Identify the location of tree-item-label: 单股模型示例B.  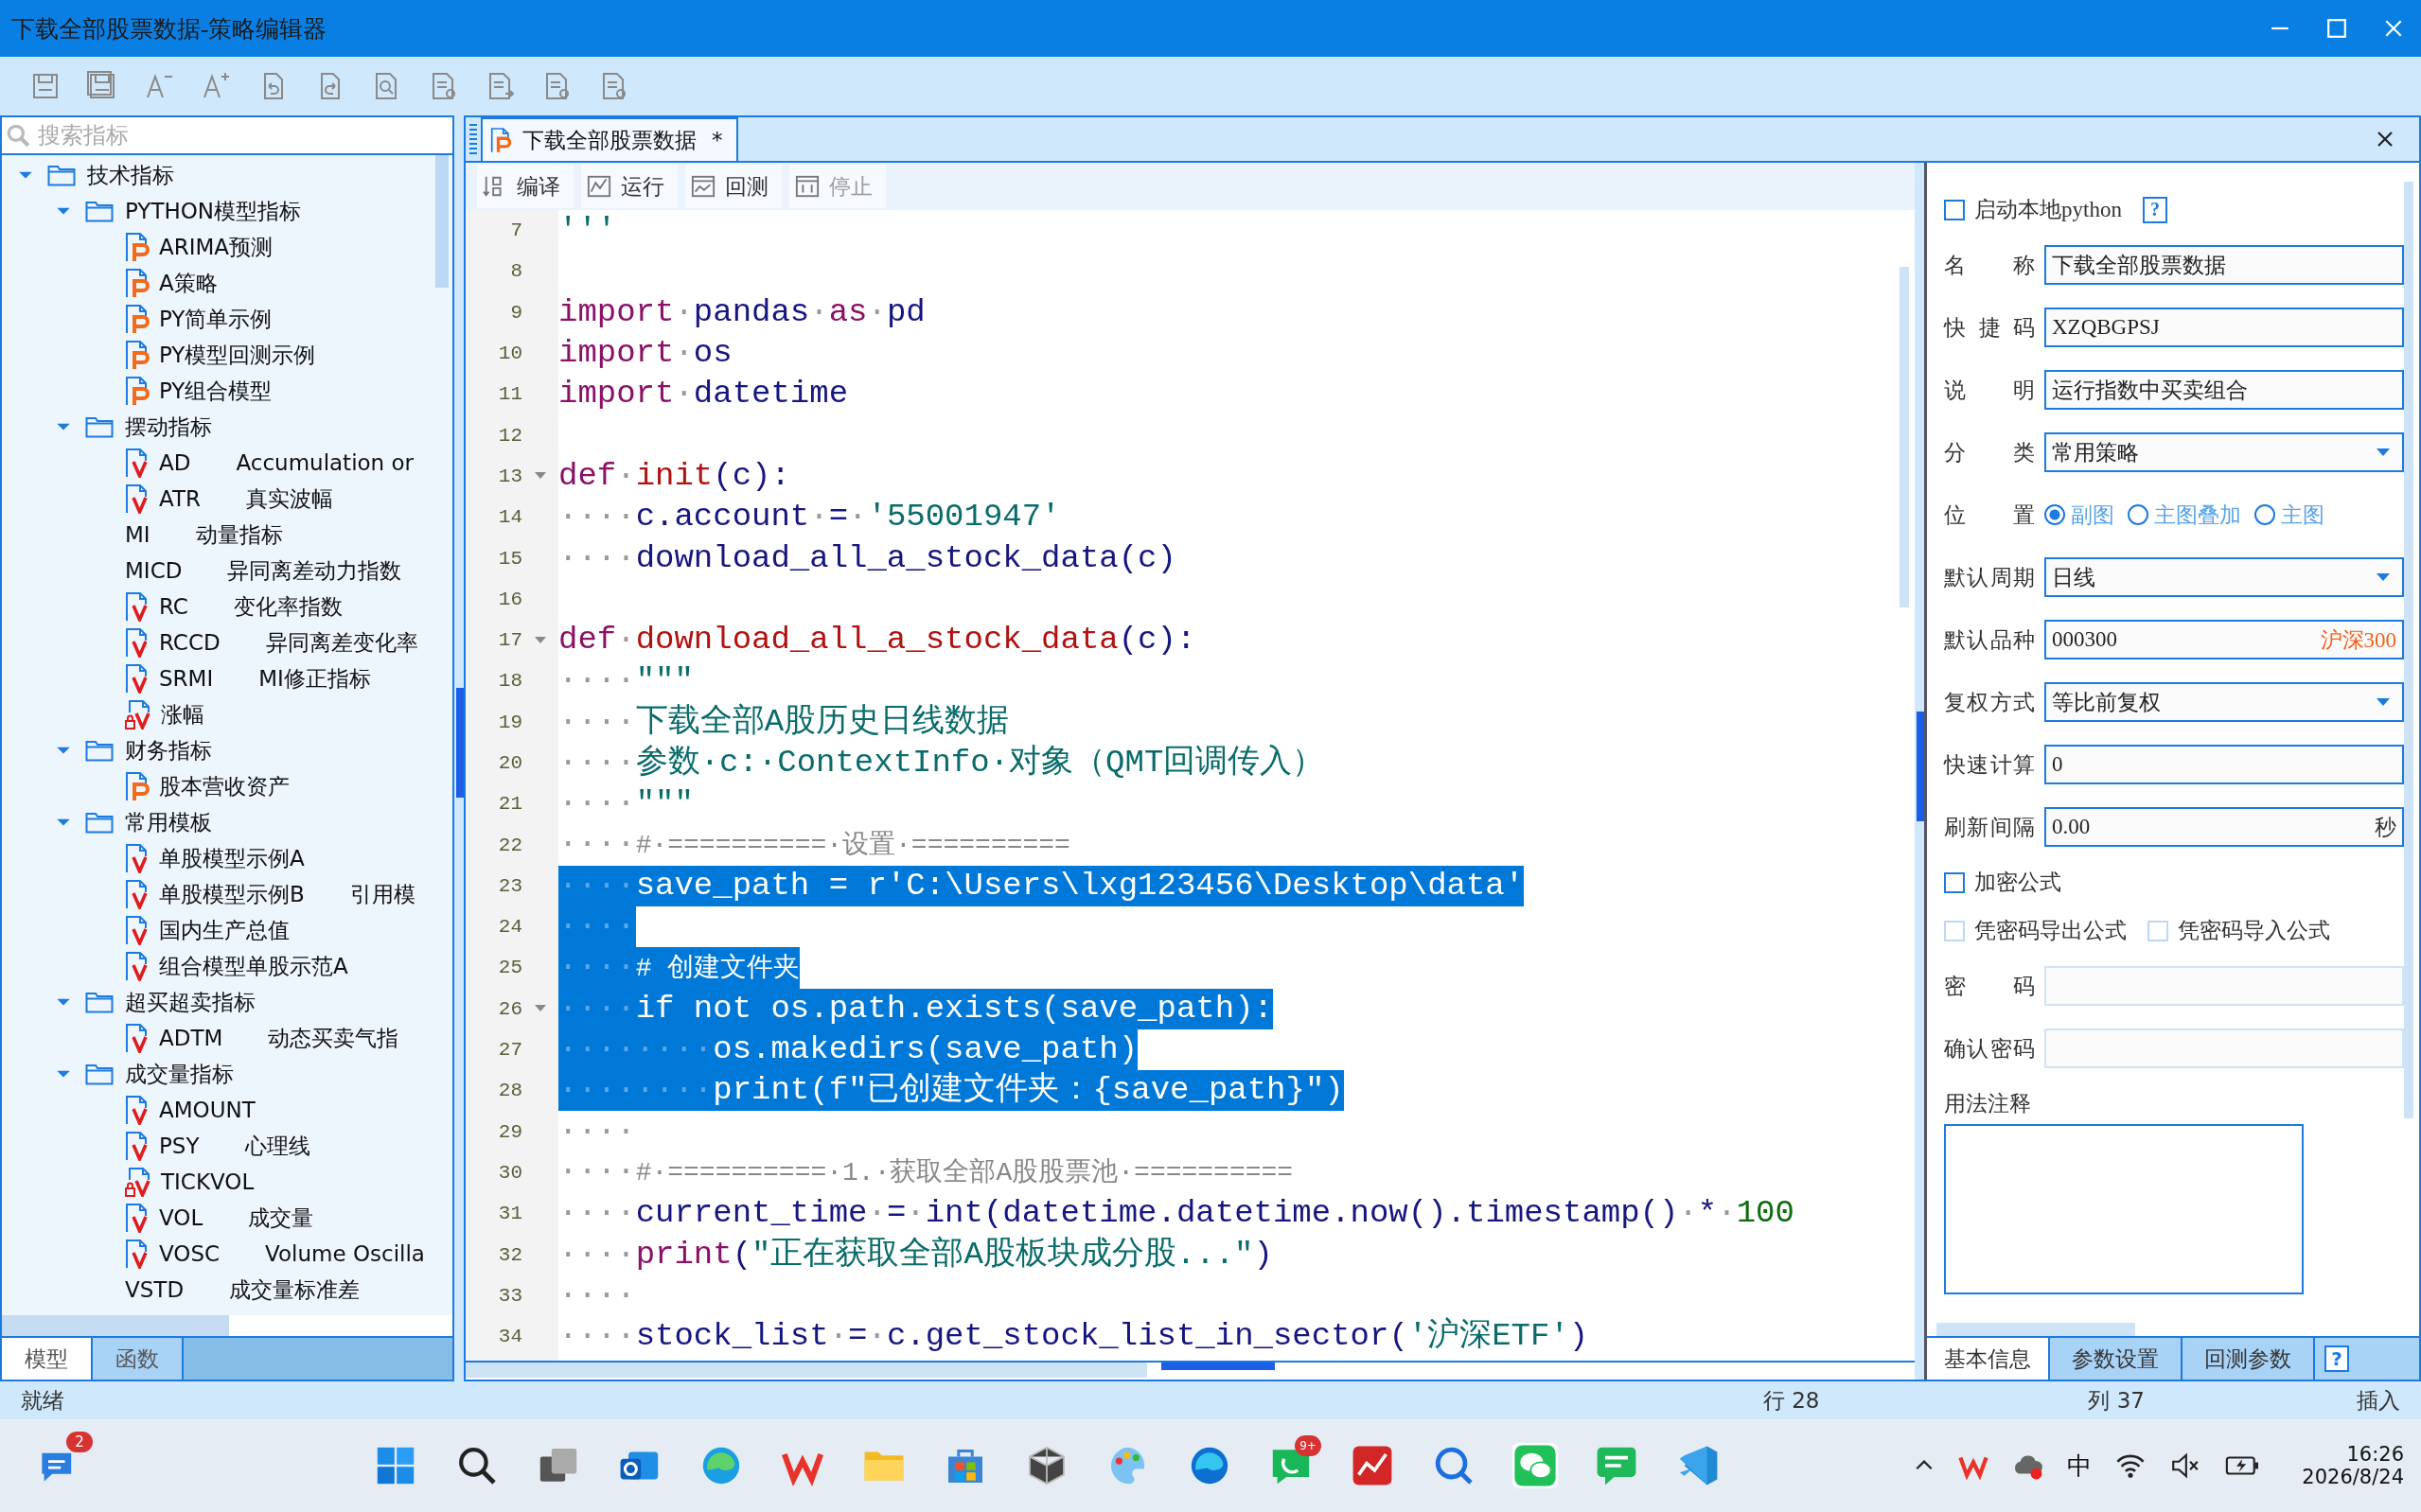
(232, 894).